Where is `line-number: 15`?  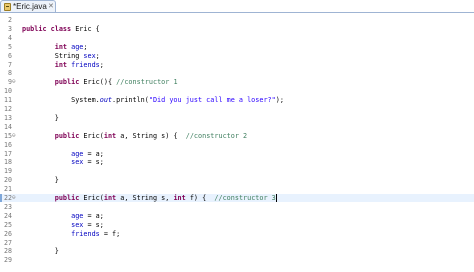
line-number: 15 is located at coordinates (8, 135).